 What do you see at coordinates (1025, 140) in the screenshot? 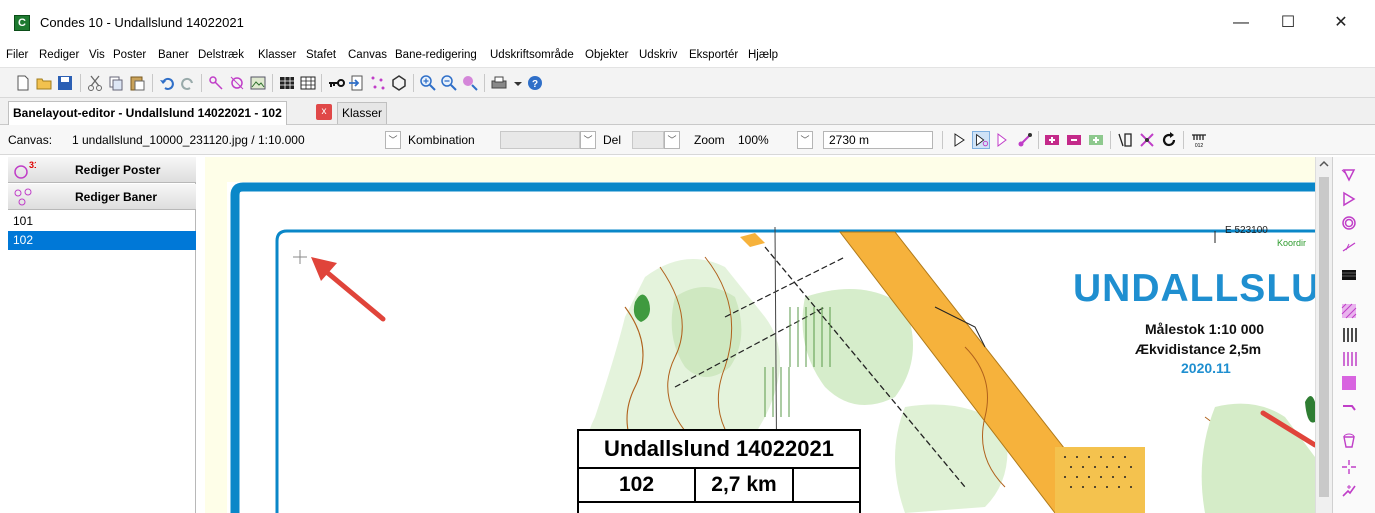
I see `edit-leg-icon` at bounding box center [1025, 140].